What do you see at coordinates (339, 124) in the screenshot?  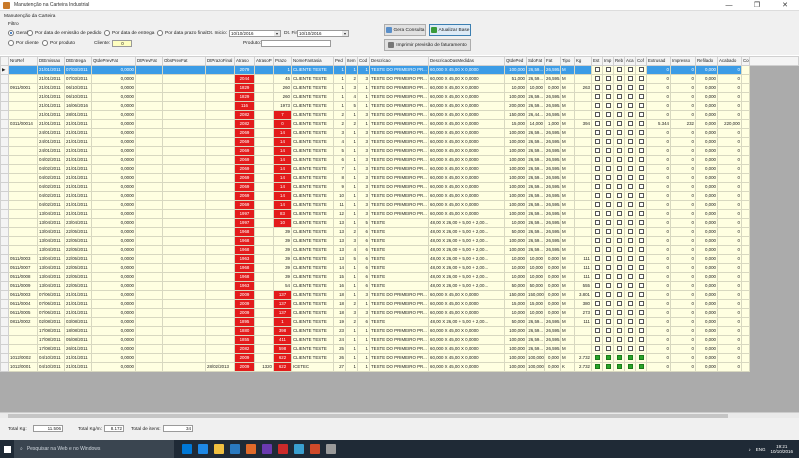 I see `cell-ped: 2` at bounding box center [339, 124].